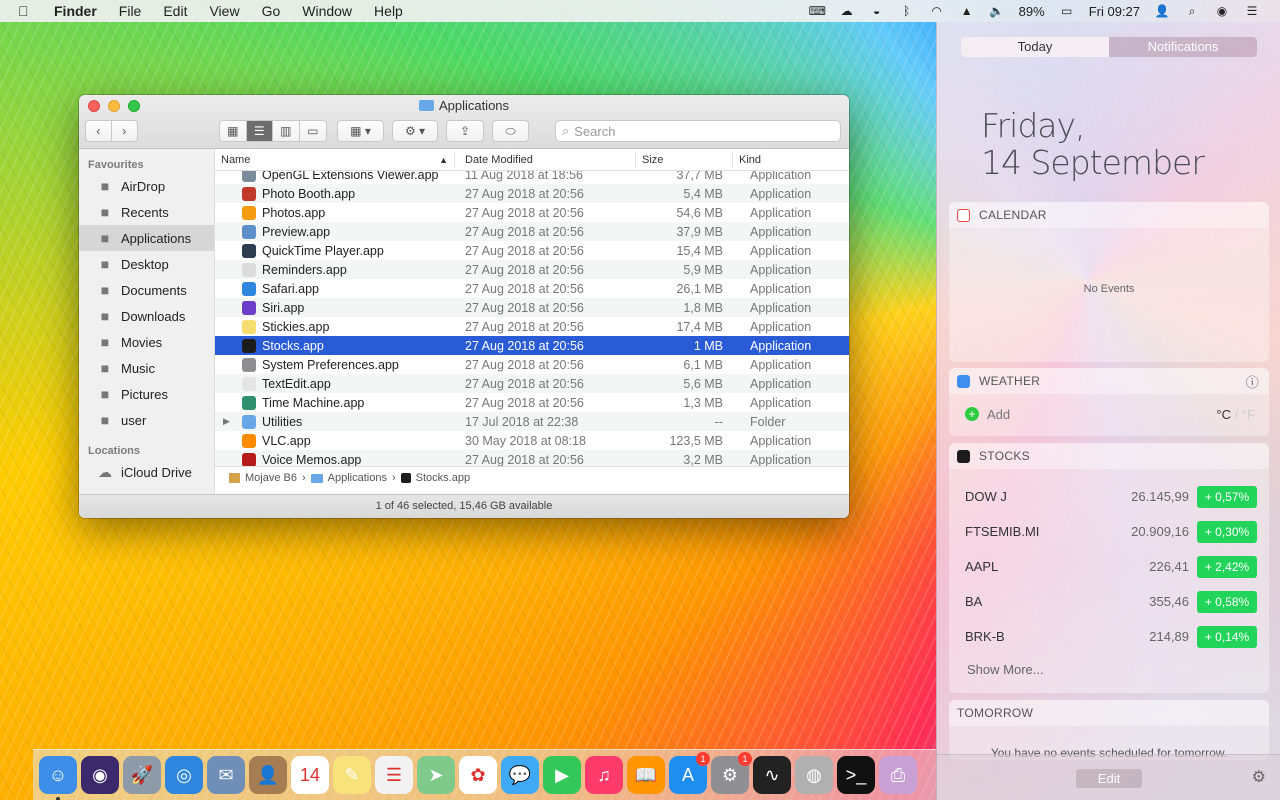  What do you see at coordinates (1162, 11) in the screenshot?
I see `user-icon: 👤` at bounding box center [1162, 11].